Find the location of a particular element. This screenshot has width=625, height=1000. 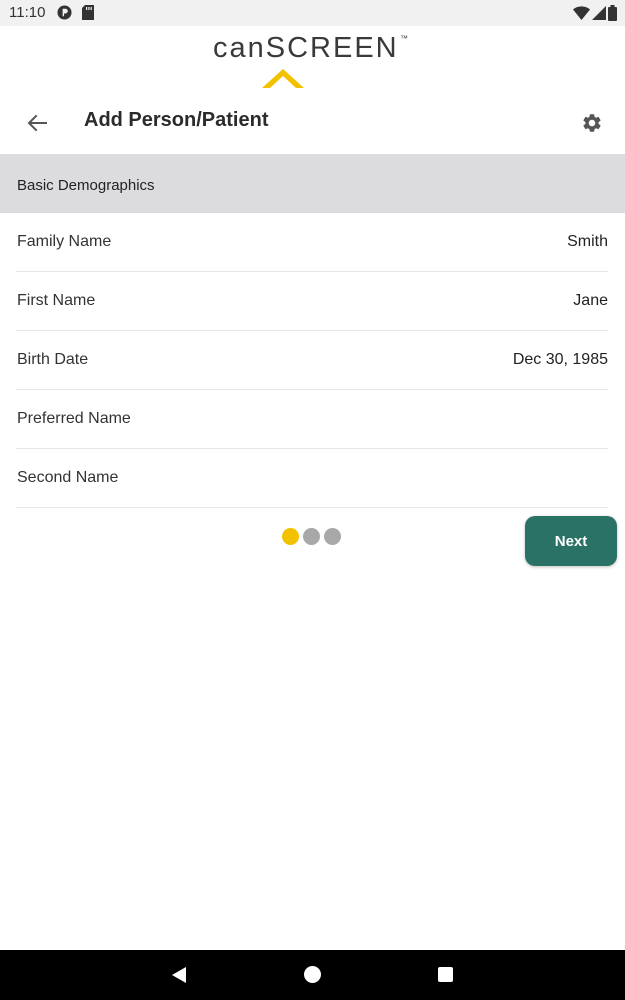

logo-chevron-icon is located at coordinates (283, 78).